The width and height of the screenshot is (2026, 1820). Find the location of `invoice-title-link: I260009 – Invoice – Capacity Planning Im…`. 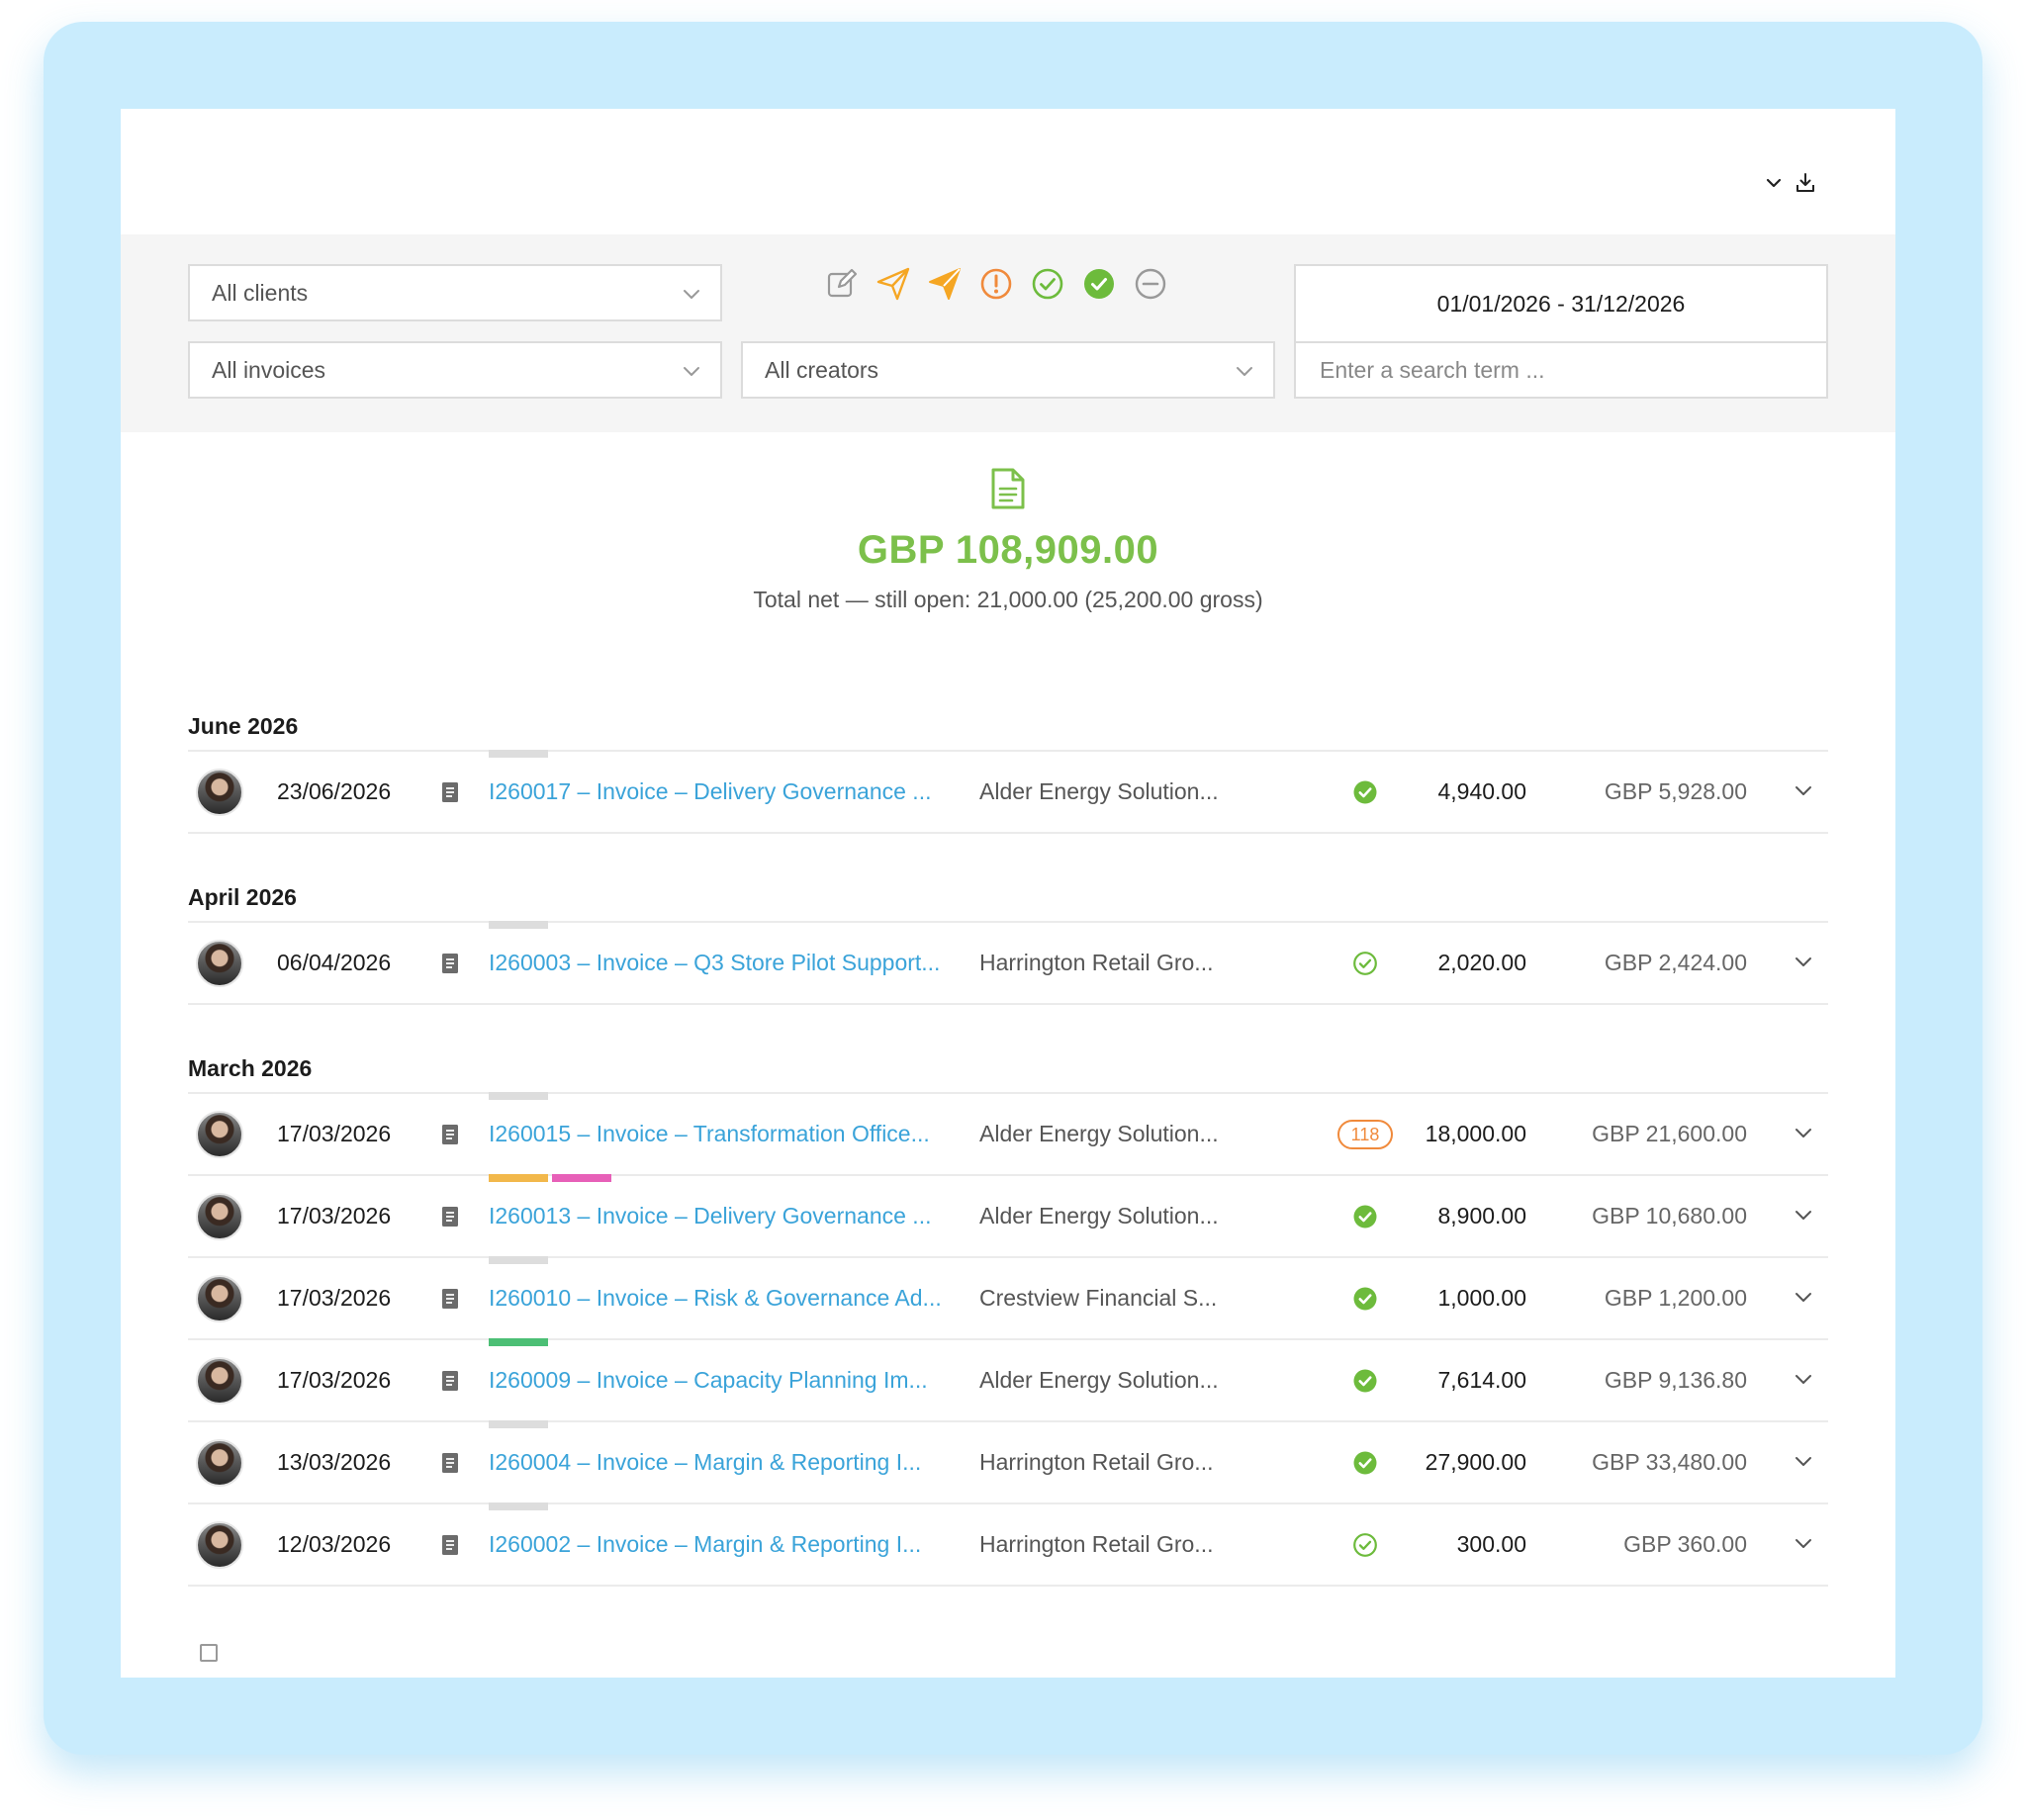

invoice-title-link: I260009 – Invoice – Capacity Planning Im… is located at coordinates (721, 1380).